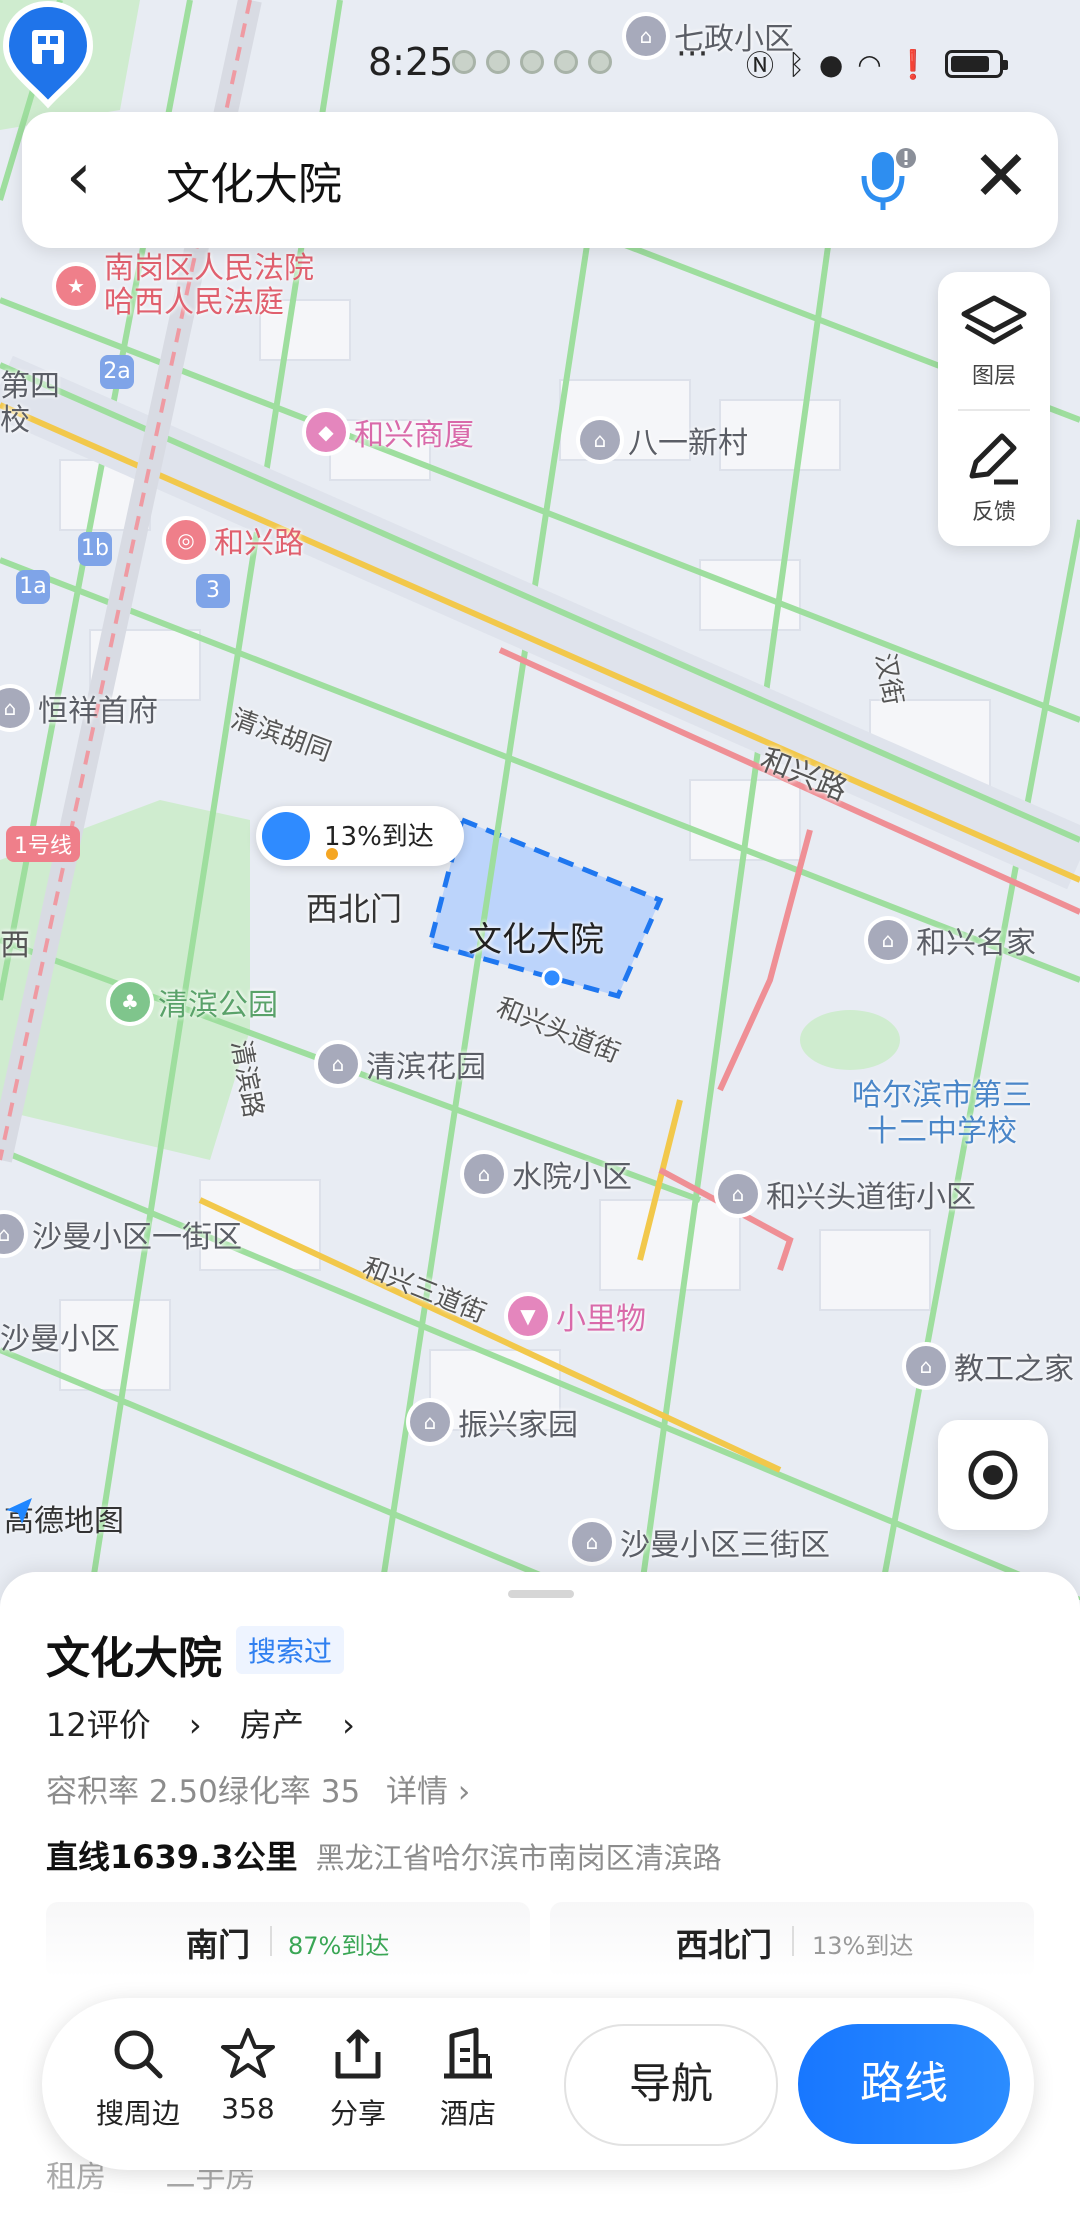 The height and width of the screenshot is (2228, 1080). Describe the element at coordinates (540, 180) in the screenshot. I see `search-bar: ‹ 文化大院 ✕` at that location.